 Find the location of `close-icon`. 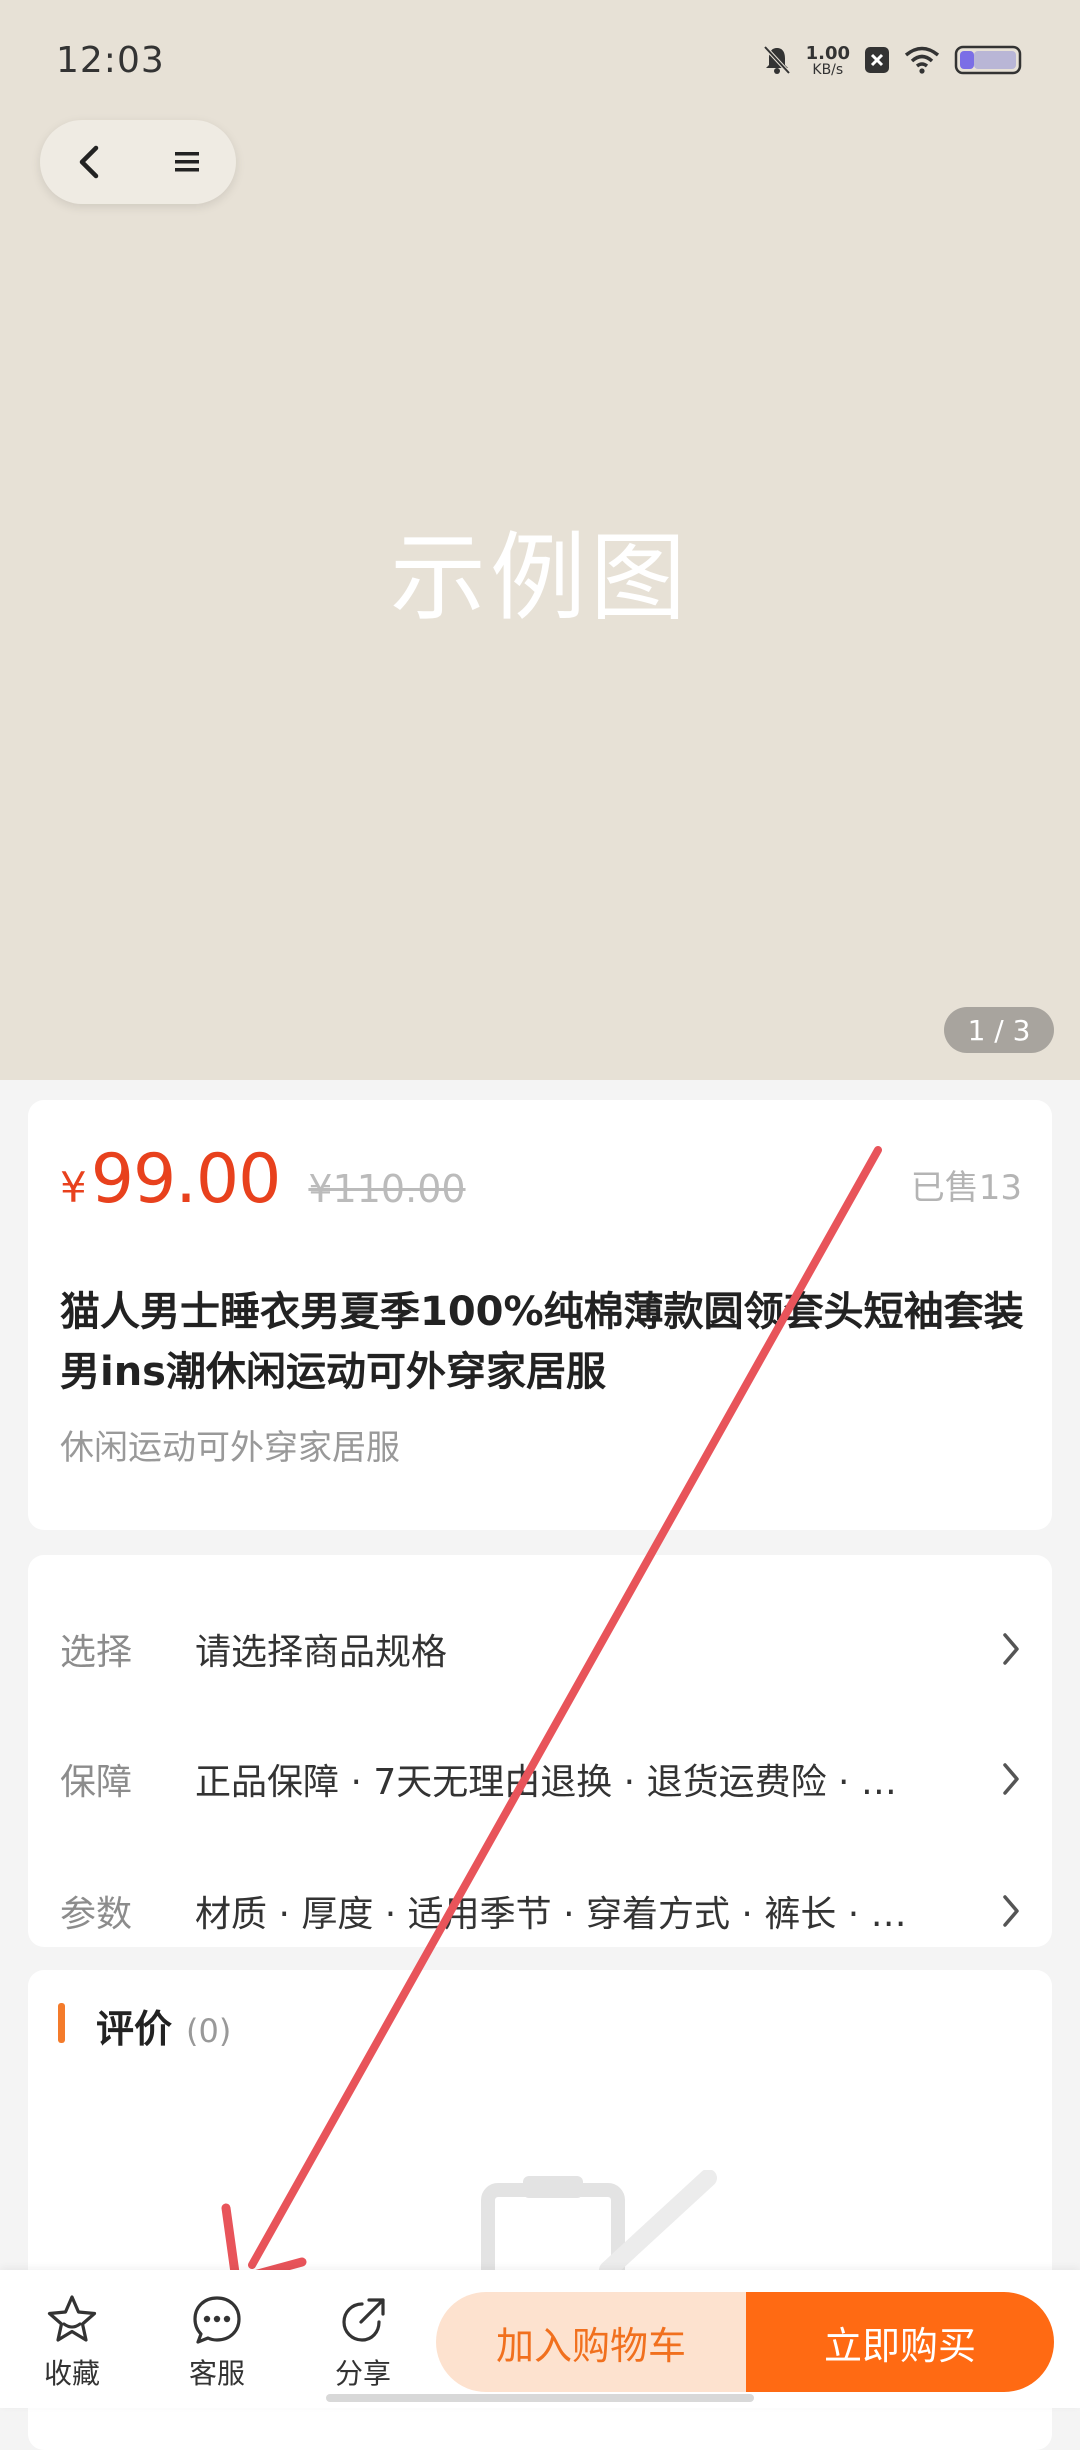

close-icon is located at coordinates (877, 62).